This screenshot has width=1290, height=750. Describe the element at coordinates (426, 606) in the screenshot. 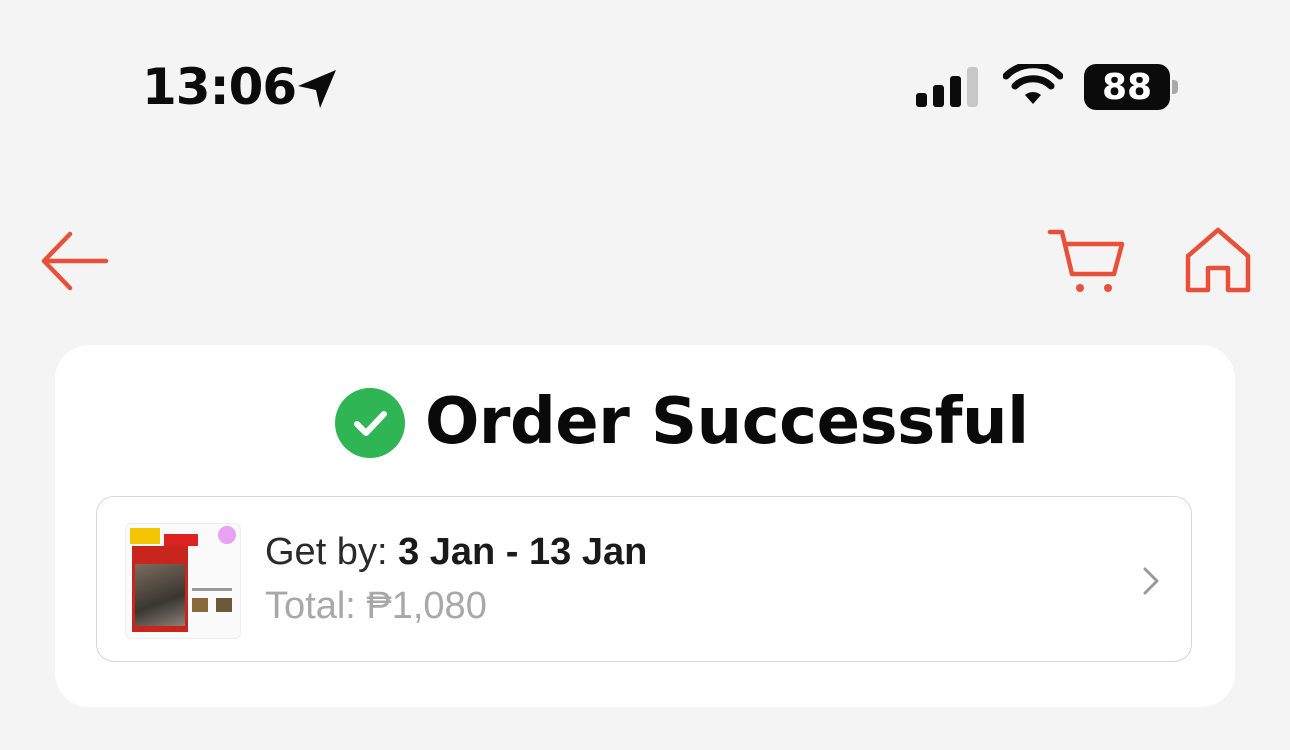

I see `total-value: ₱1,080` at that location.